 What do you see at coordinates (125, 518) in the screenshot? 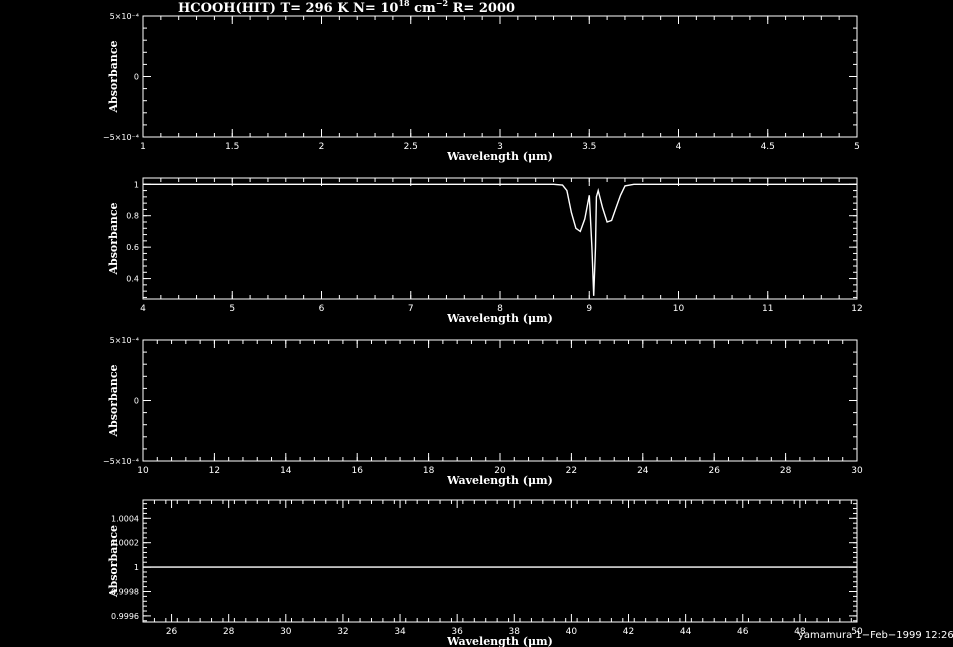
I see `panel-4-ytick-label: 1.0004` at bounding box center [125, 518].